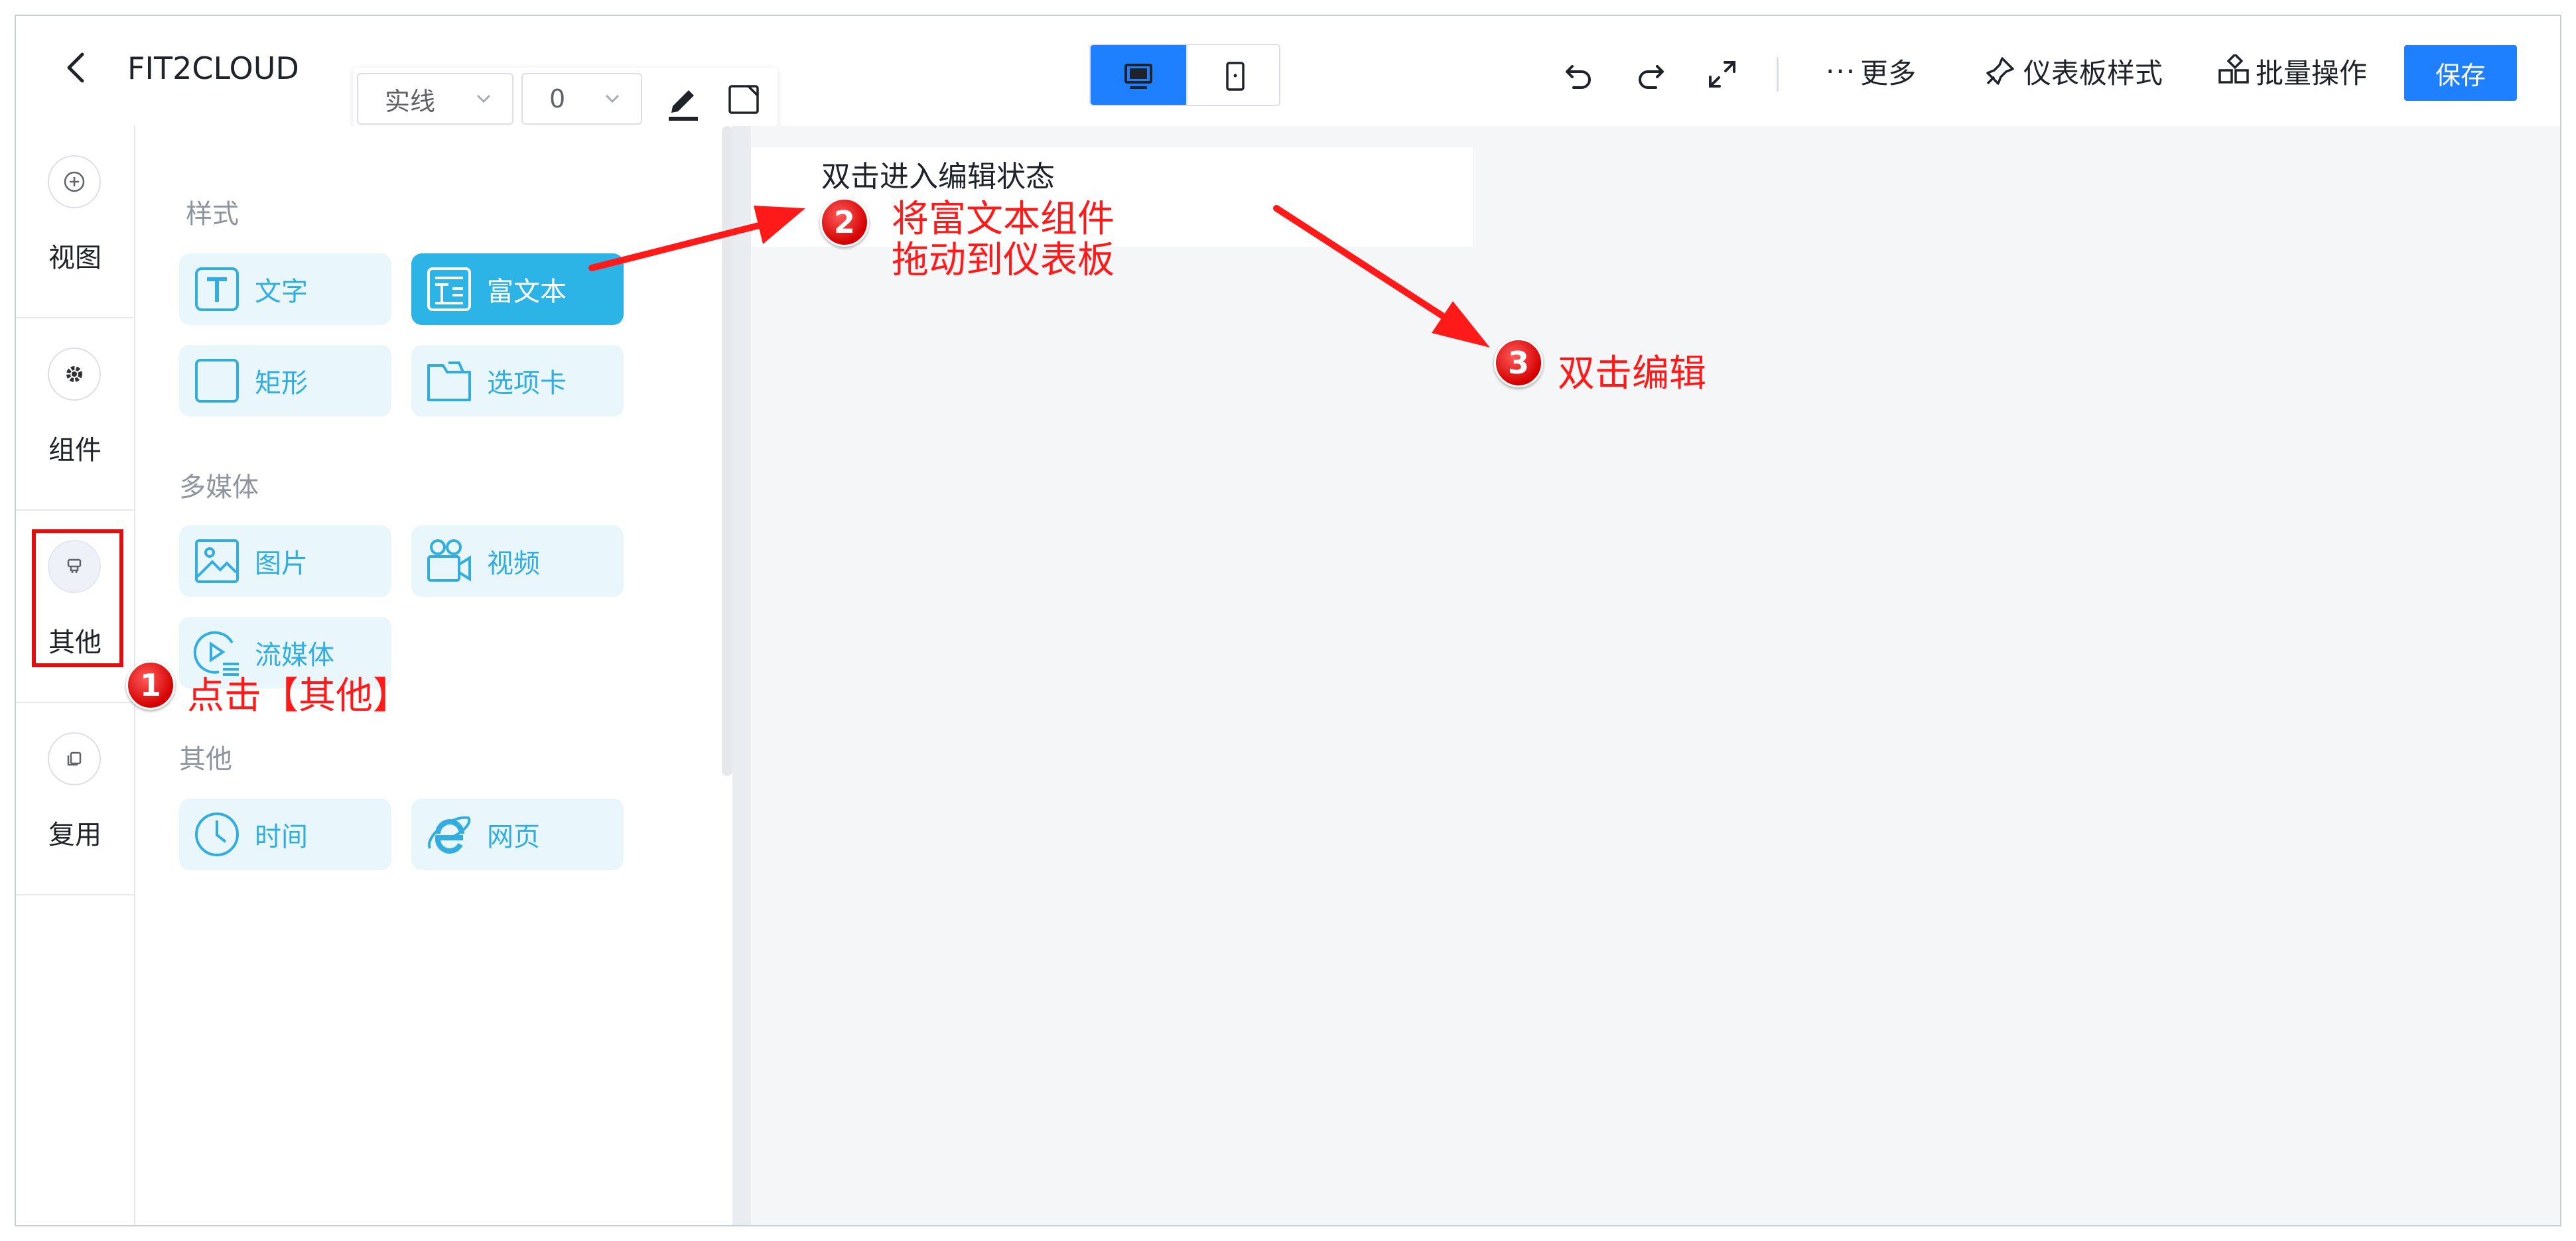 The image size is (2576, 1241). What do you see at coordinates (1382, 276) in the screenshot?
I see `arrow-double-click-edit` at bounding box center [1382, 276].